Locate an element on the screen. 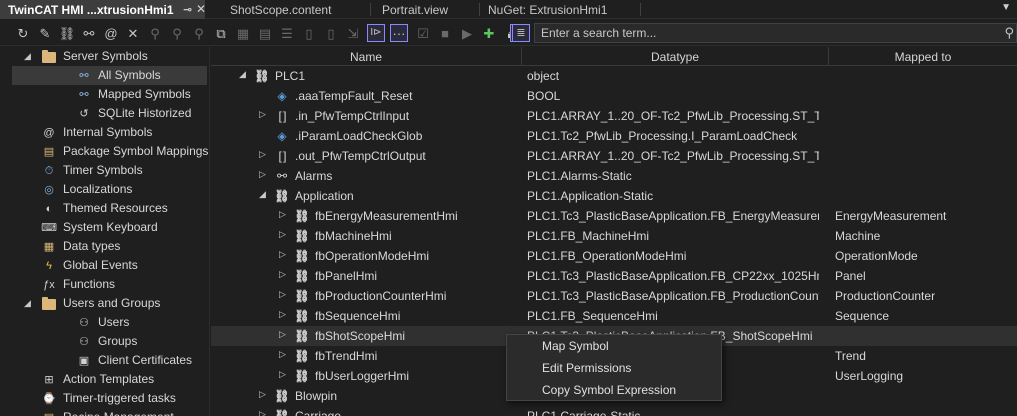 This screenshot has height=416, width=1017. chevron-down-icon: ▼ is located at coordinates (1006, 7).